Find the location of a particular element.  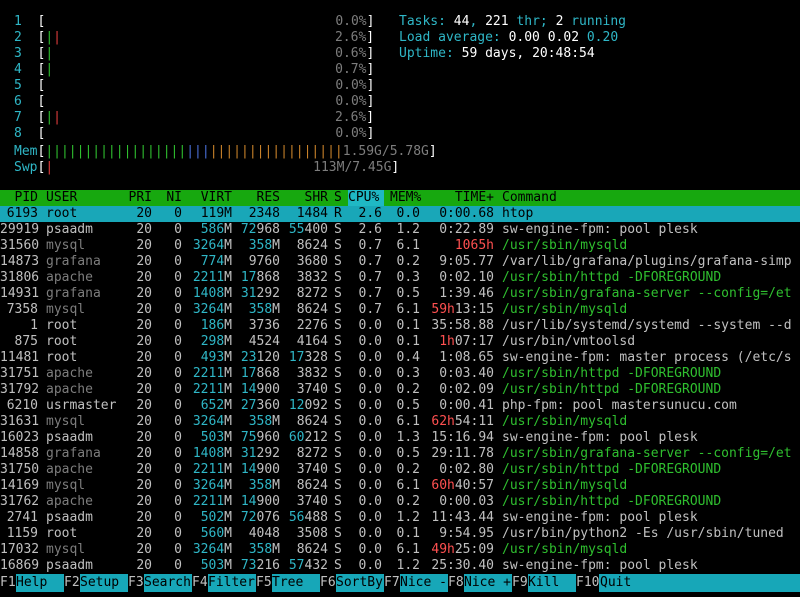

process-user: root is located at coordinates (62, 357).